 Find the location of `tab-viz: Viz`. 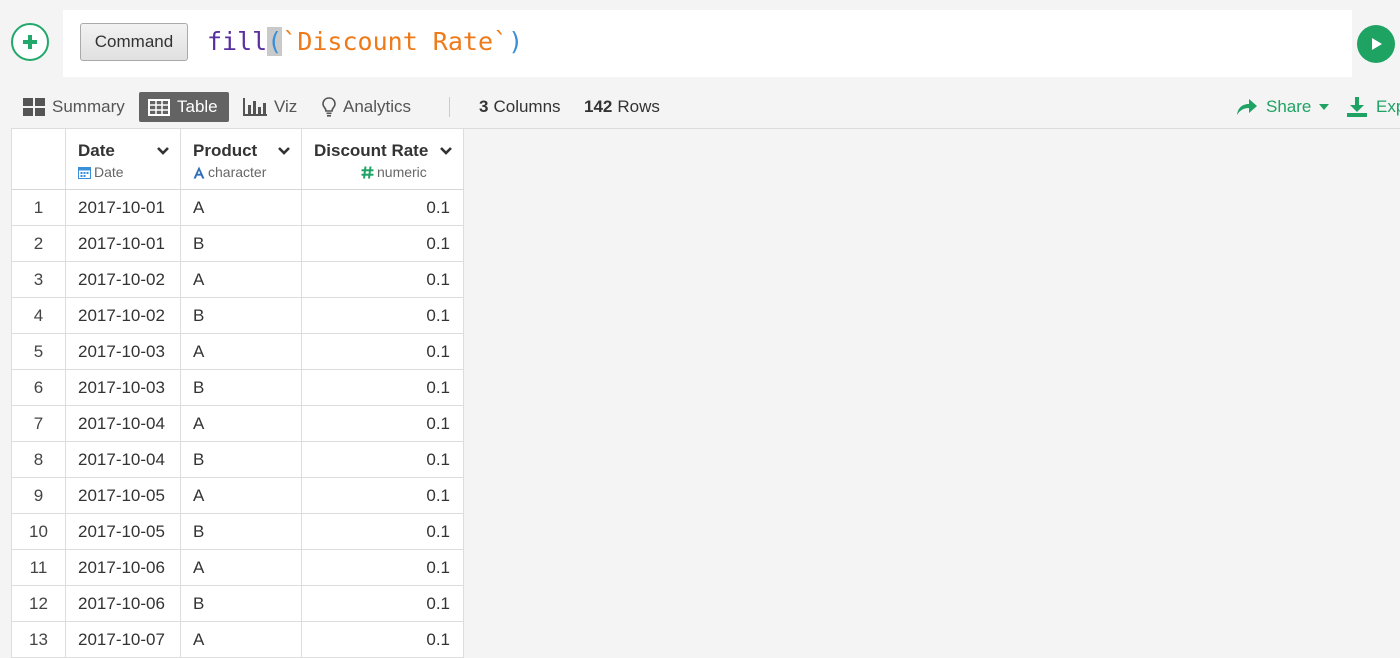

tab-viz: Viz is located at coordinates (270, 107).